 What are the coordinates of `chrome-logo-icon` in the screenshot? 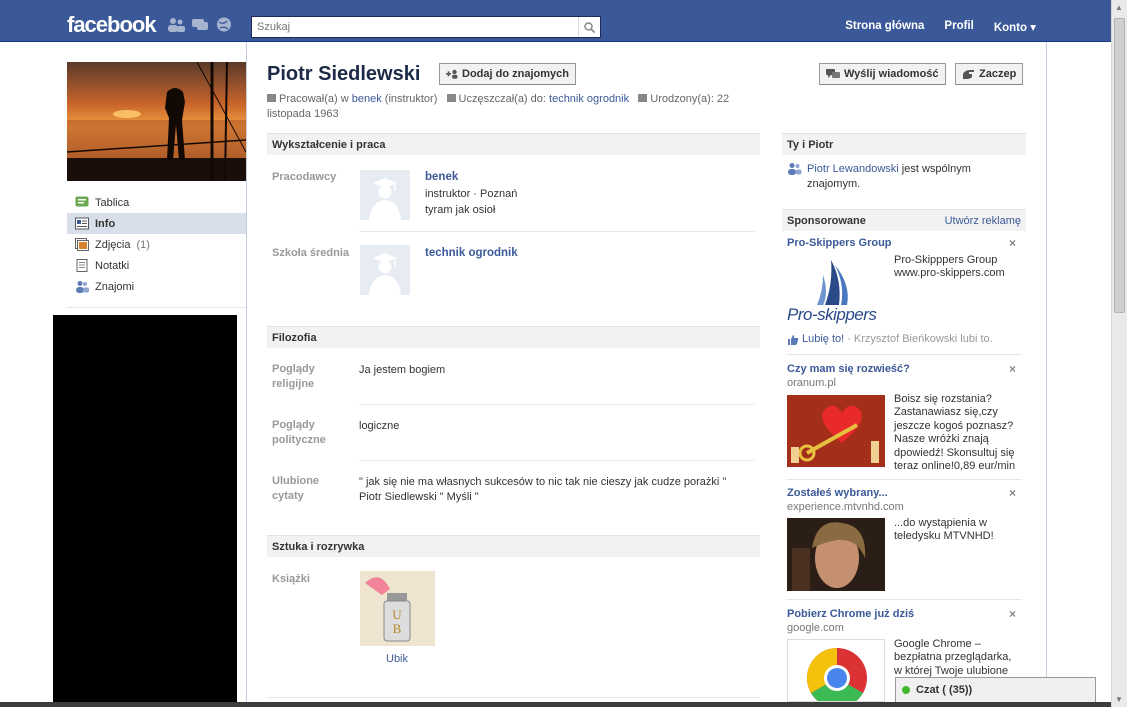 It's located at (836, 674).